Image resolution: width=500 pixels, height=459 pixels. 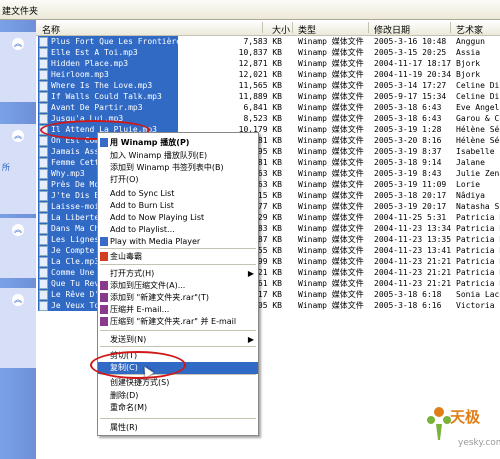 I want to click on file-artist: Julie Zenat, so click(x=478, y=173).